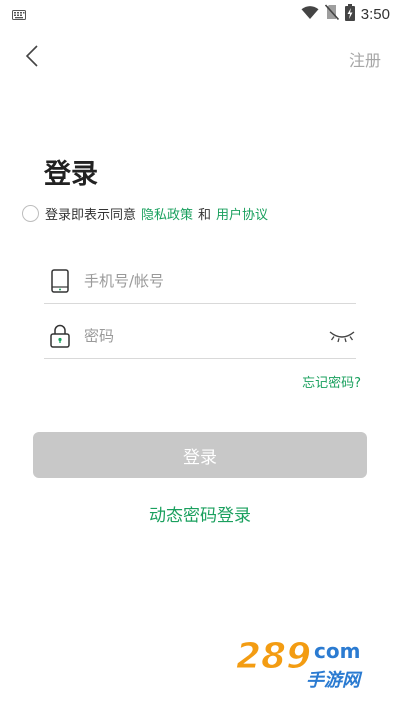 The width and height of the screenshot is (400, 711). Describe the element at coordinates (200, 14) in the screenshot. I see `status-bar: 3:50` at that location.